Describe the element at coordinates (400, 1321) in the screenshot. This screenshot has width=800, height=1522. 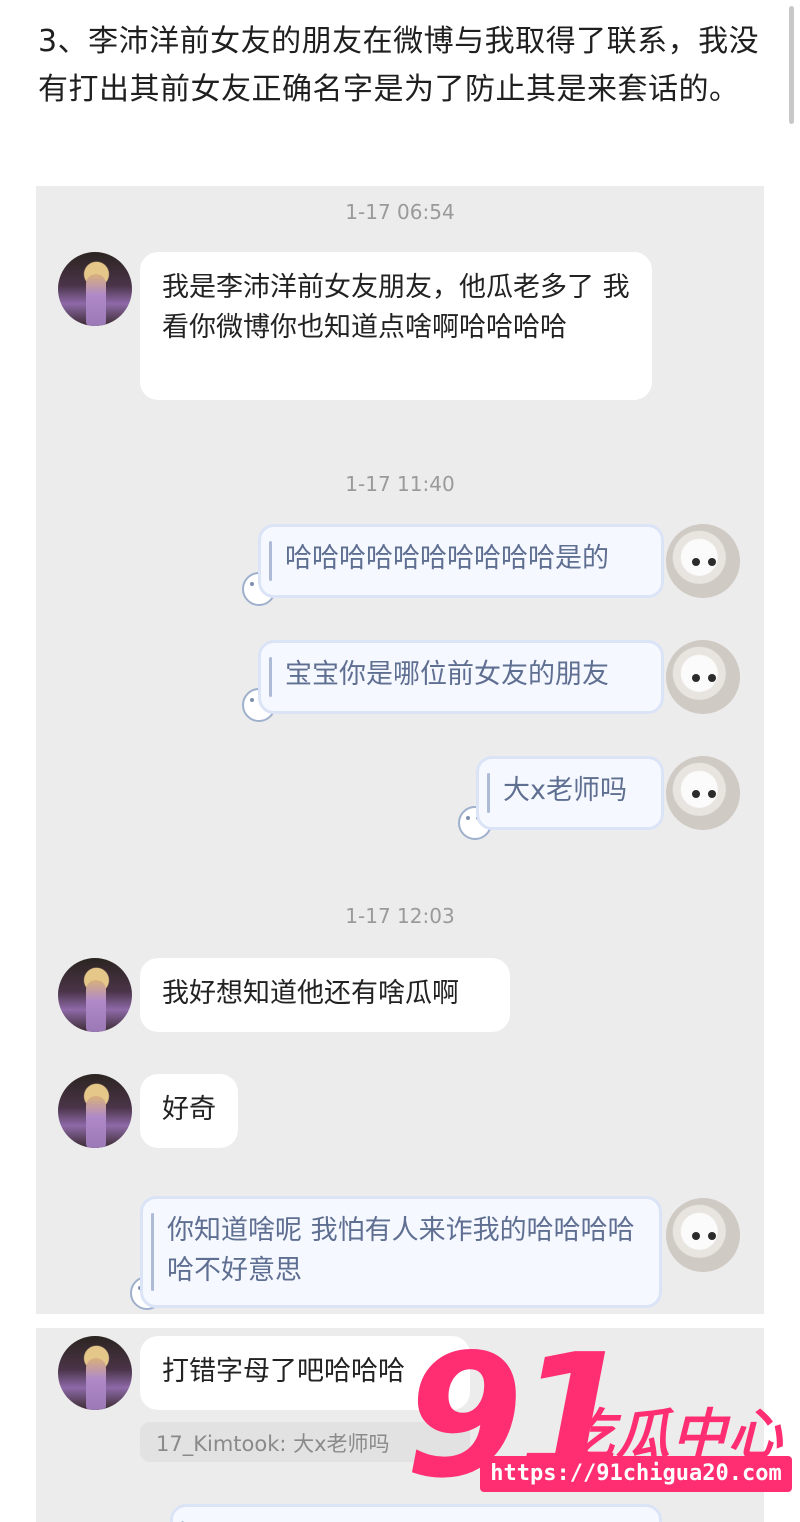
I see `screenshot-divider` at that location.